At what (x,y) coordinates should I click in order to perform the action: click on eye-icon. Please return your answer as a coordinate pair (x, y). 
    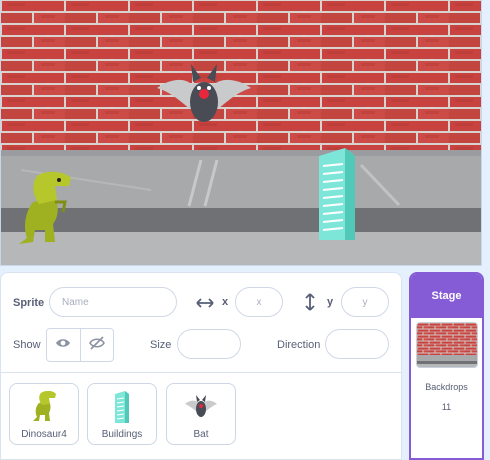
    Looking at the image, I should click on (63, 345).